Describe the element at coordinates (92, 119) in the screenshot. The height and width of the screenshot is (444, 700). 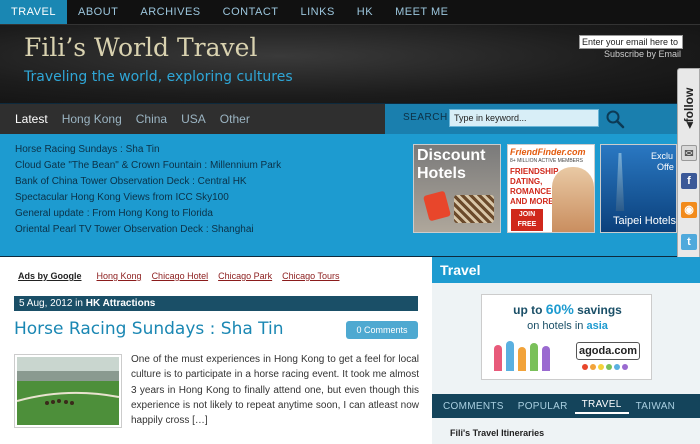
I see `tab-hong-kong: Hong Kong` at that location.